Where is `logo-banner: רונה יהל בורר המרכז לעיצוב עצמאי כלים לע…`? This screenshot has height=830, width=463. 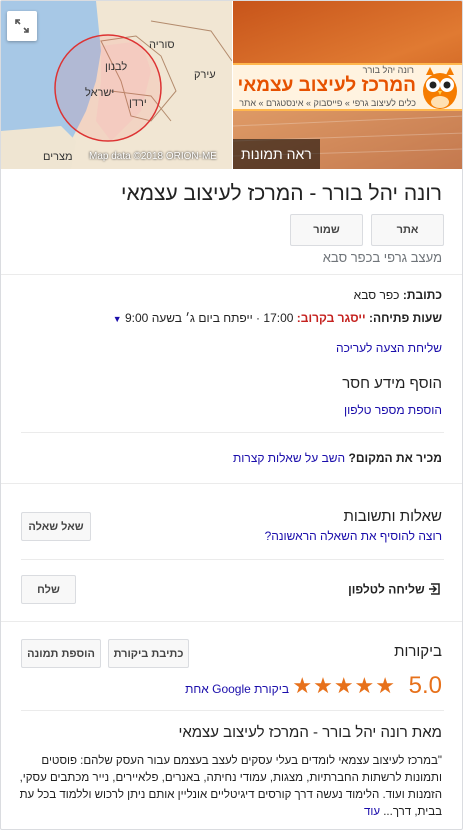 logo-banner: רונה יהל בורר המרכז לעיצוב עצמאי כלים לע… is located at coordinates (347, 87).